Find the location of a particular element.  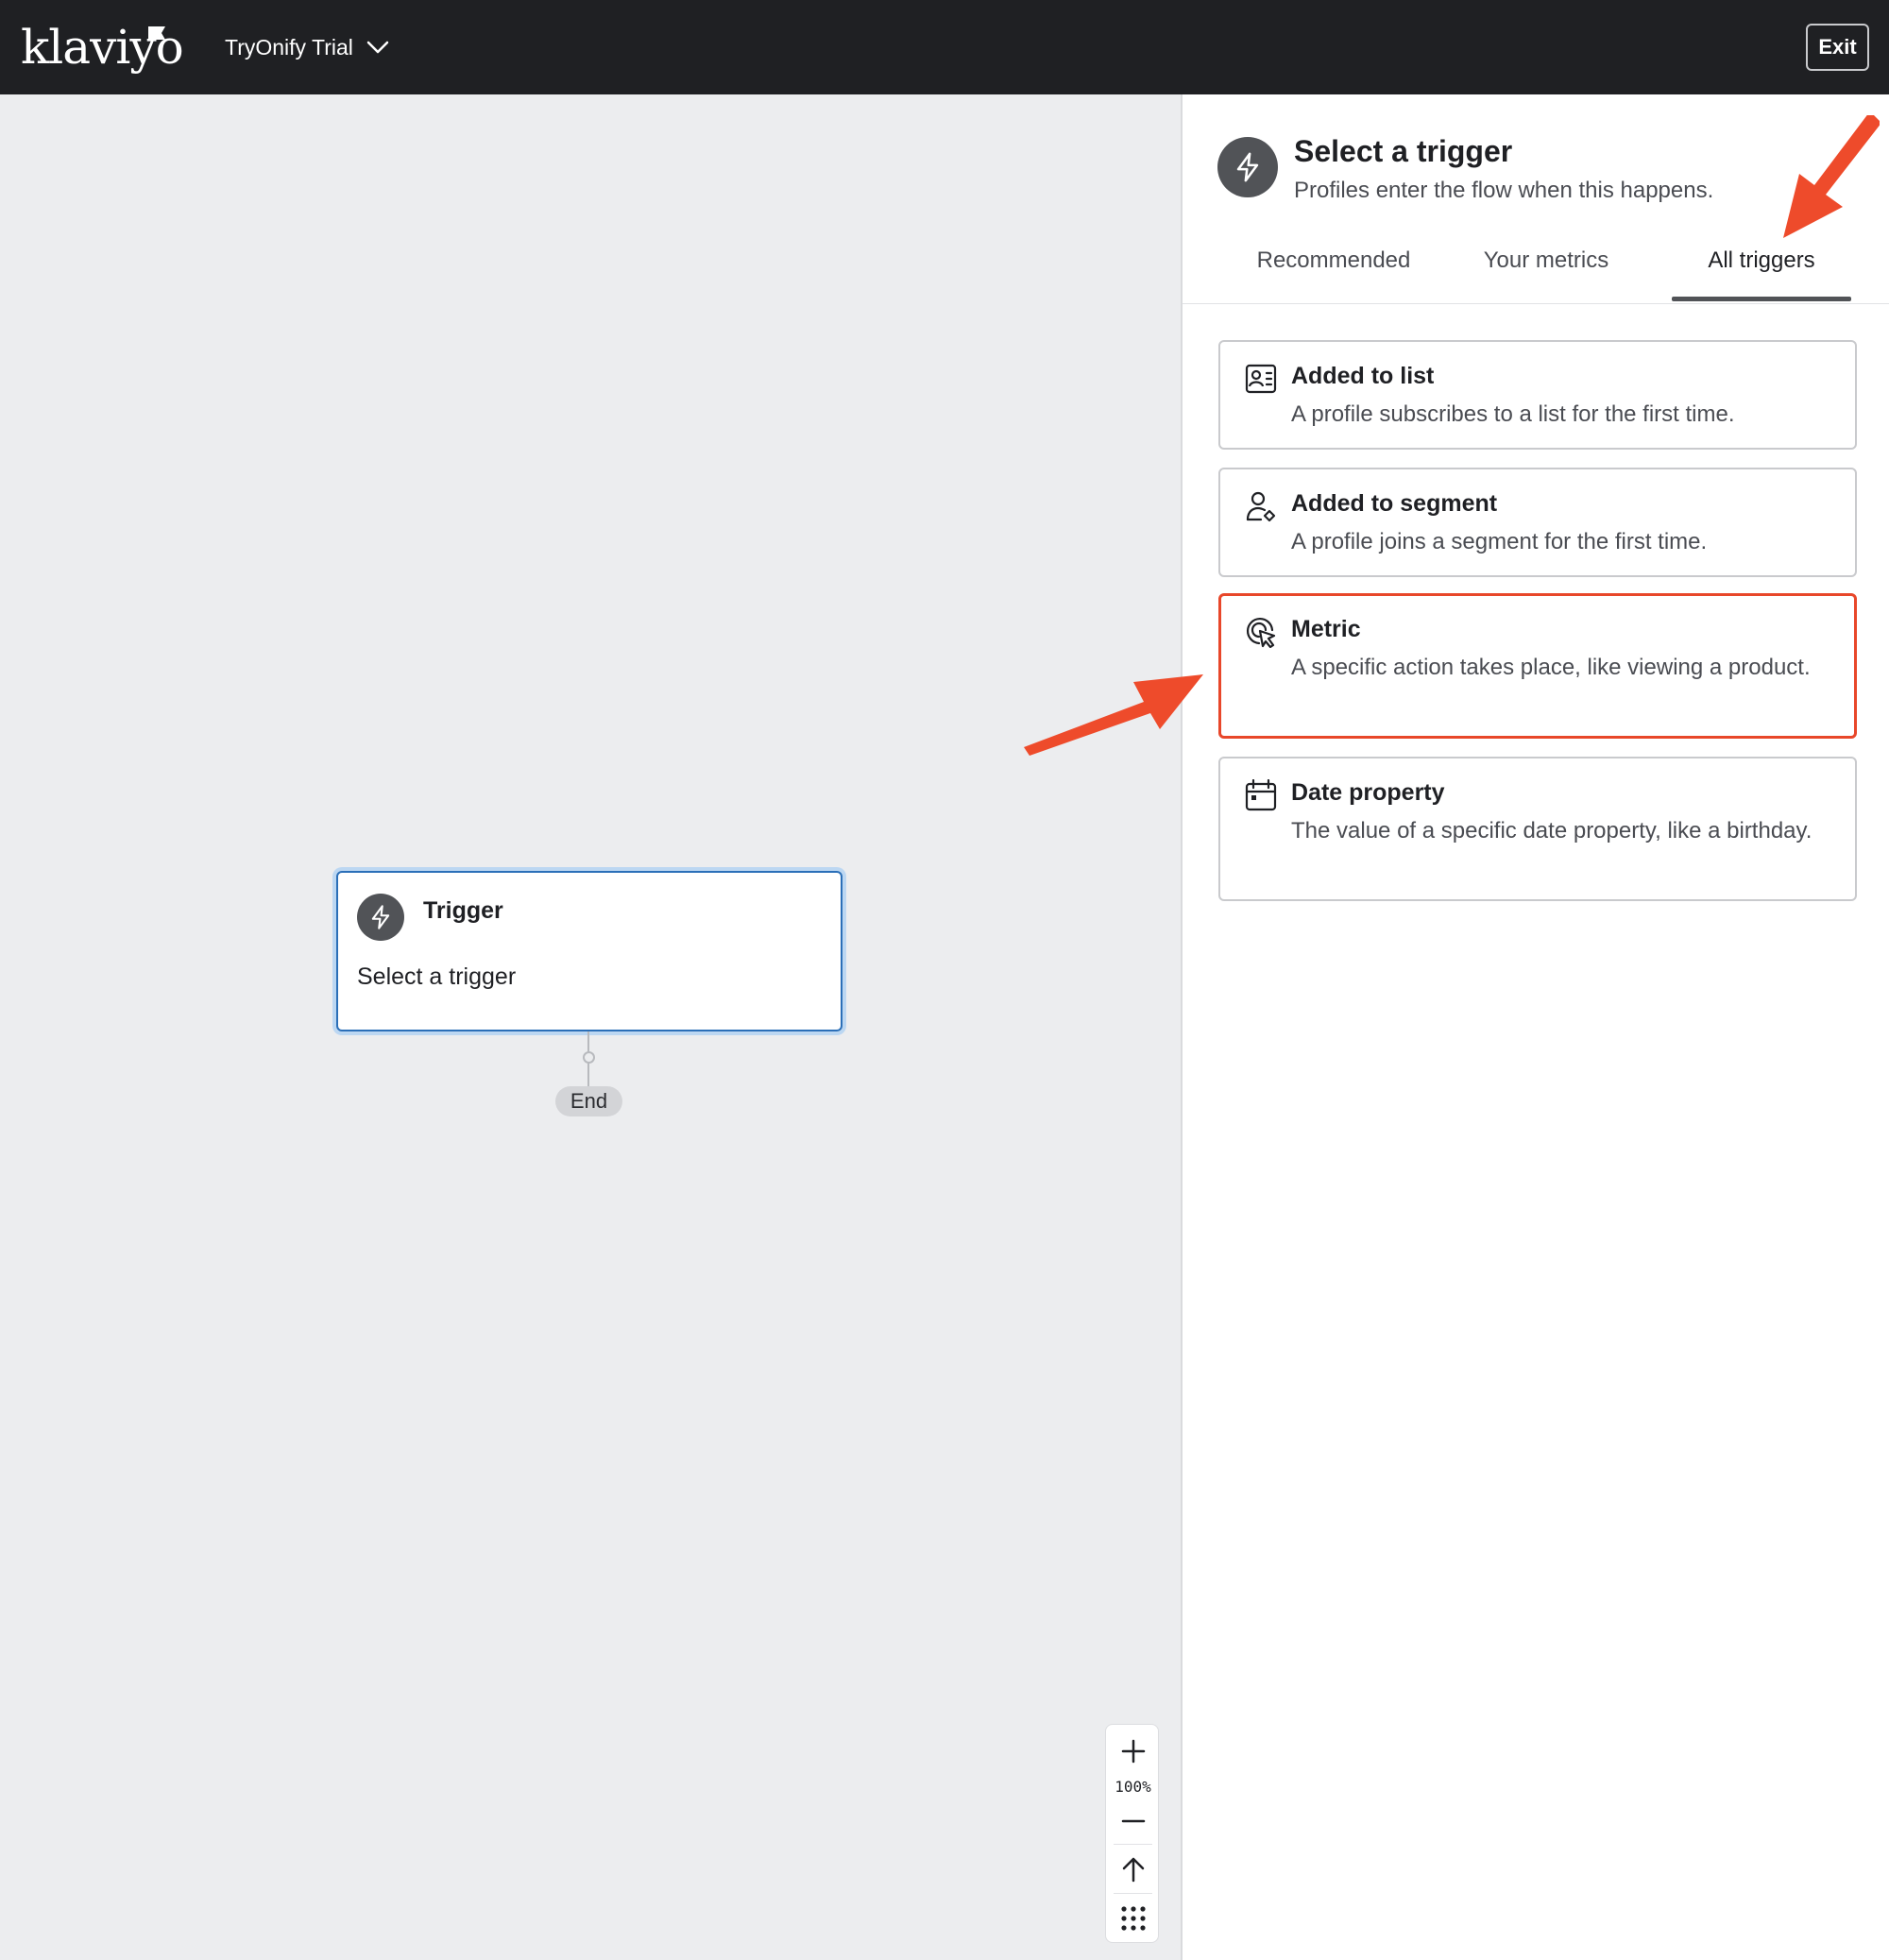

end-node: End is located at coordinates (588, 1101).